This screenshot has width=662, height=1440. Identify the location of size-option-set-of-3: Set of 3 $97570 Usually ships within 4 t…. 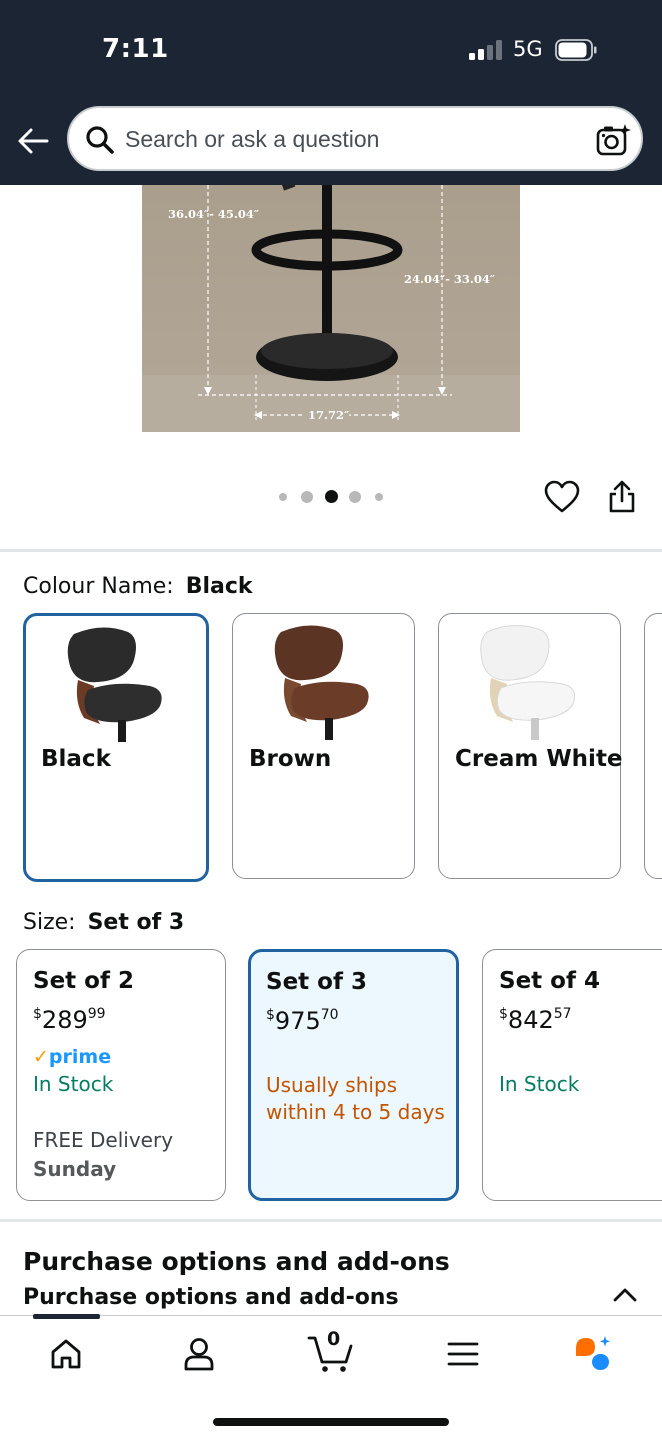
(353, 1075).